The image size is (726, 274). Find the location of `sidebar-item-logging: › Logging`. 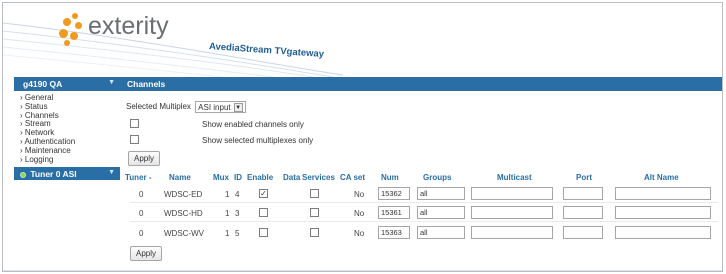

sidebar-item-logging: › Logging is located at coordinates (70, 160).